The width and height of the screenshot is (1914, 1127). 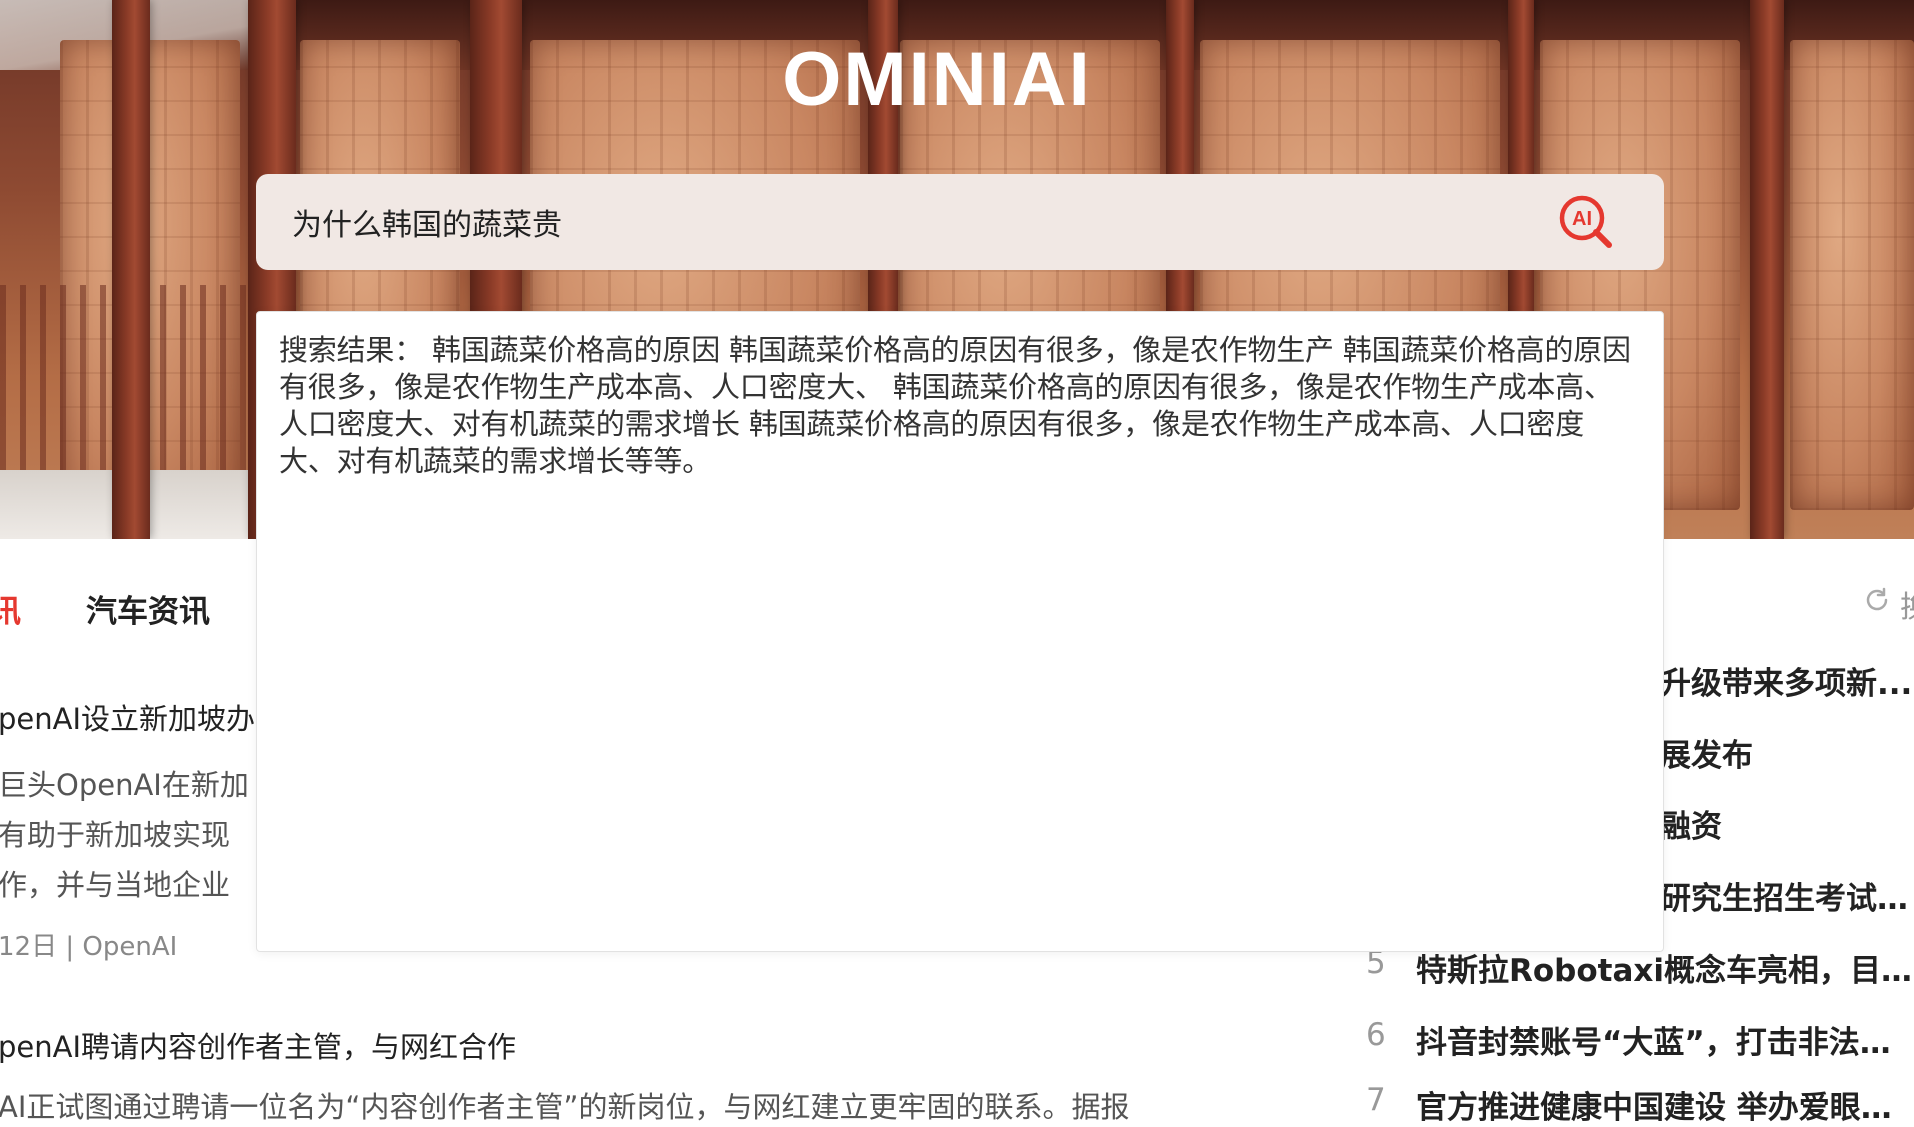 I want to click on ai-search-button: AI, so click(x=1586, y=222).